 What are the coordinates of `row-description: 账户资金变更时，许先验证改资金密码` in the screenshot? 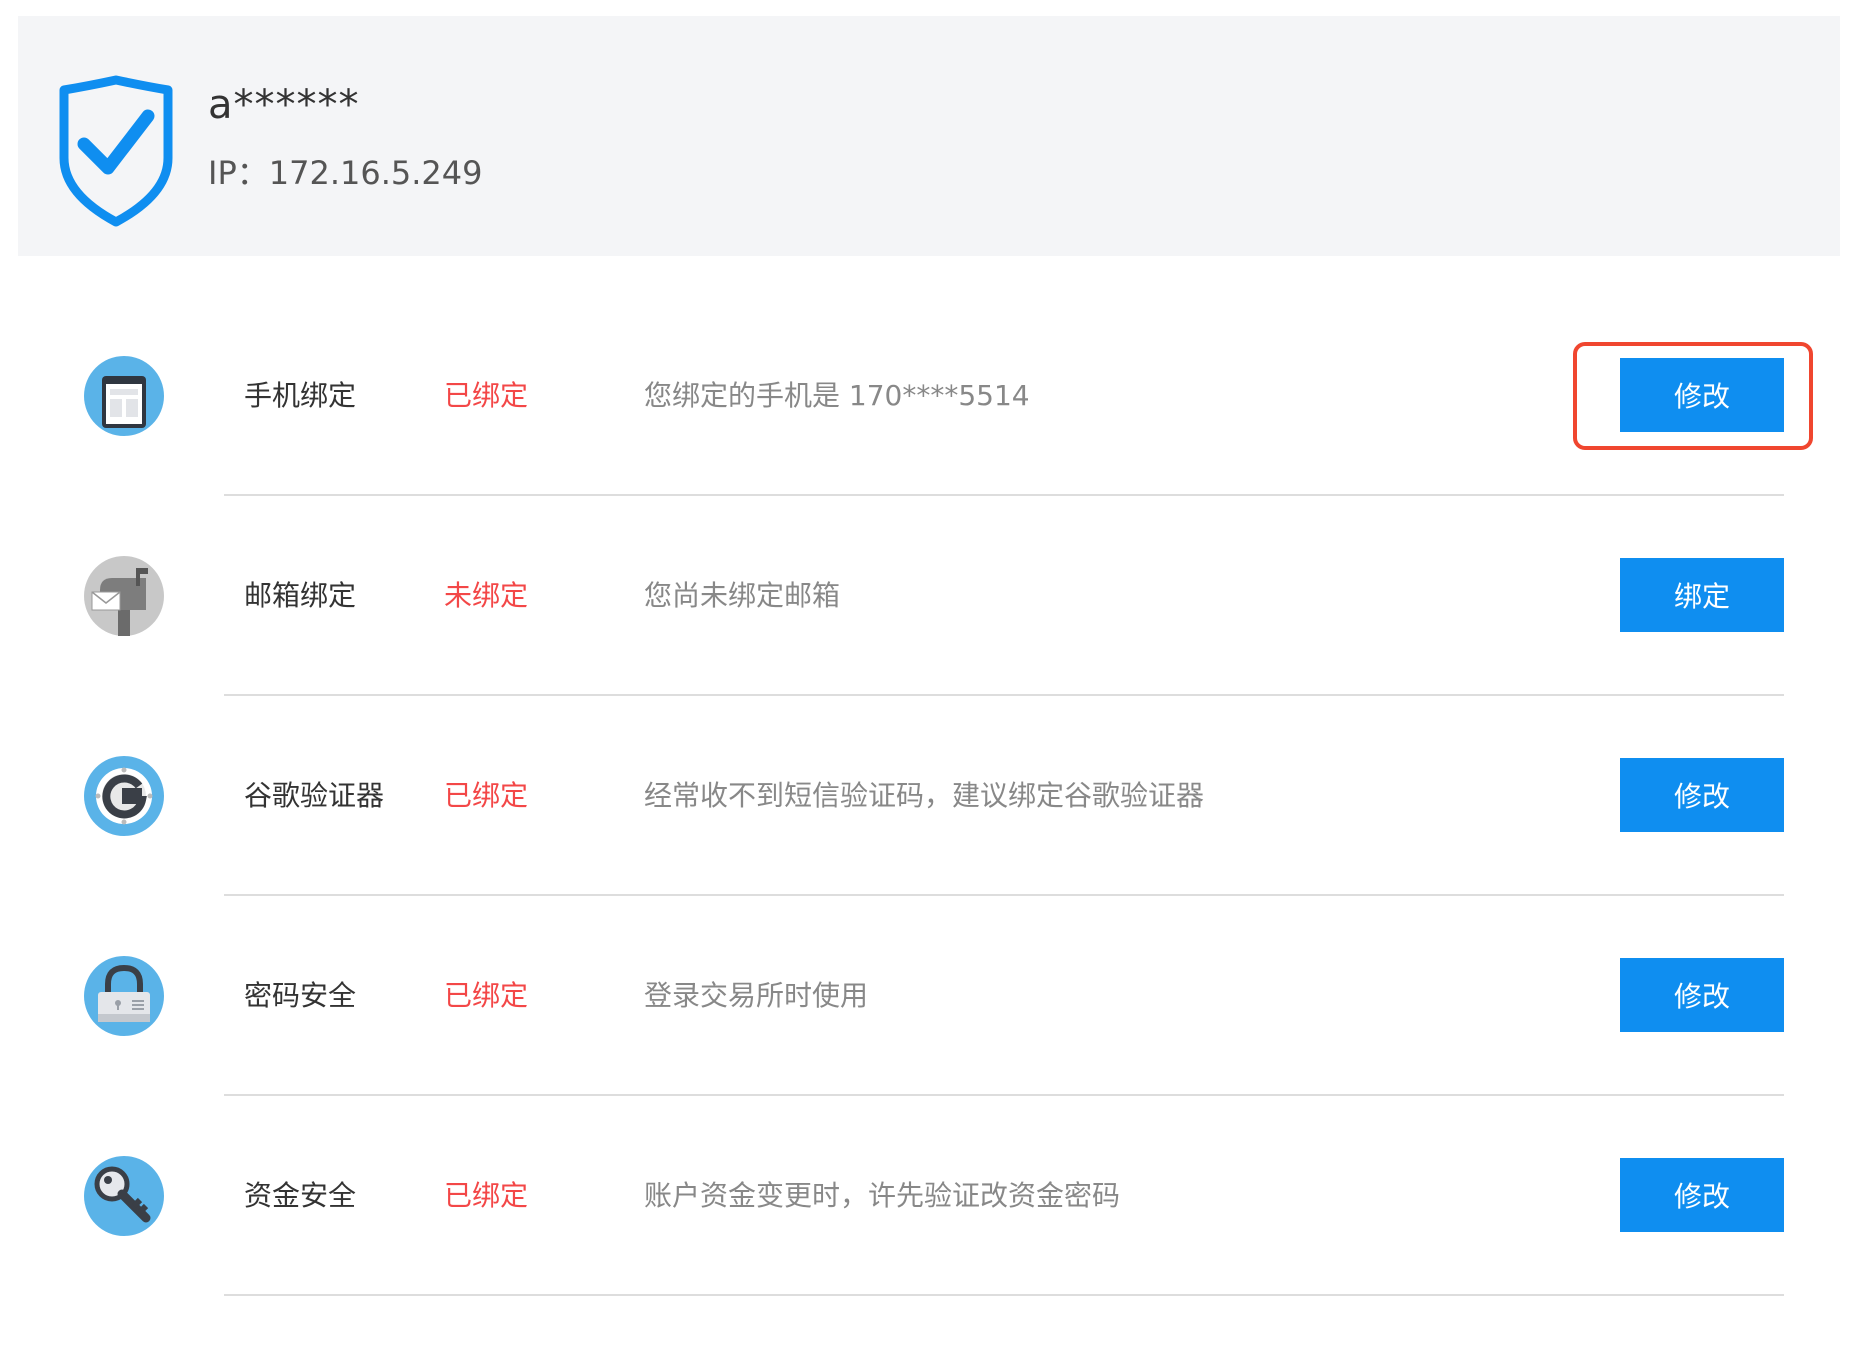 It's located at (882, 1195).